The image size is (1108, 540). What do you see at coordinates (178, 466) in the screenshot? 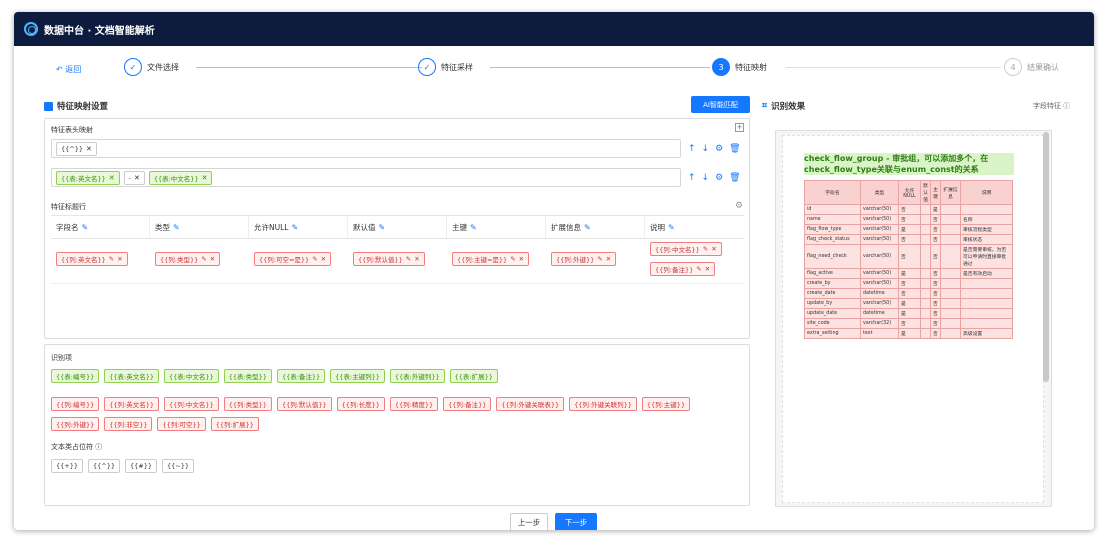
I see `tag: {{~}}` at bounding box center [178, 466].